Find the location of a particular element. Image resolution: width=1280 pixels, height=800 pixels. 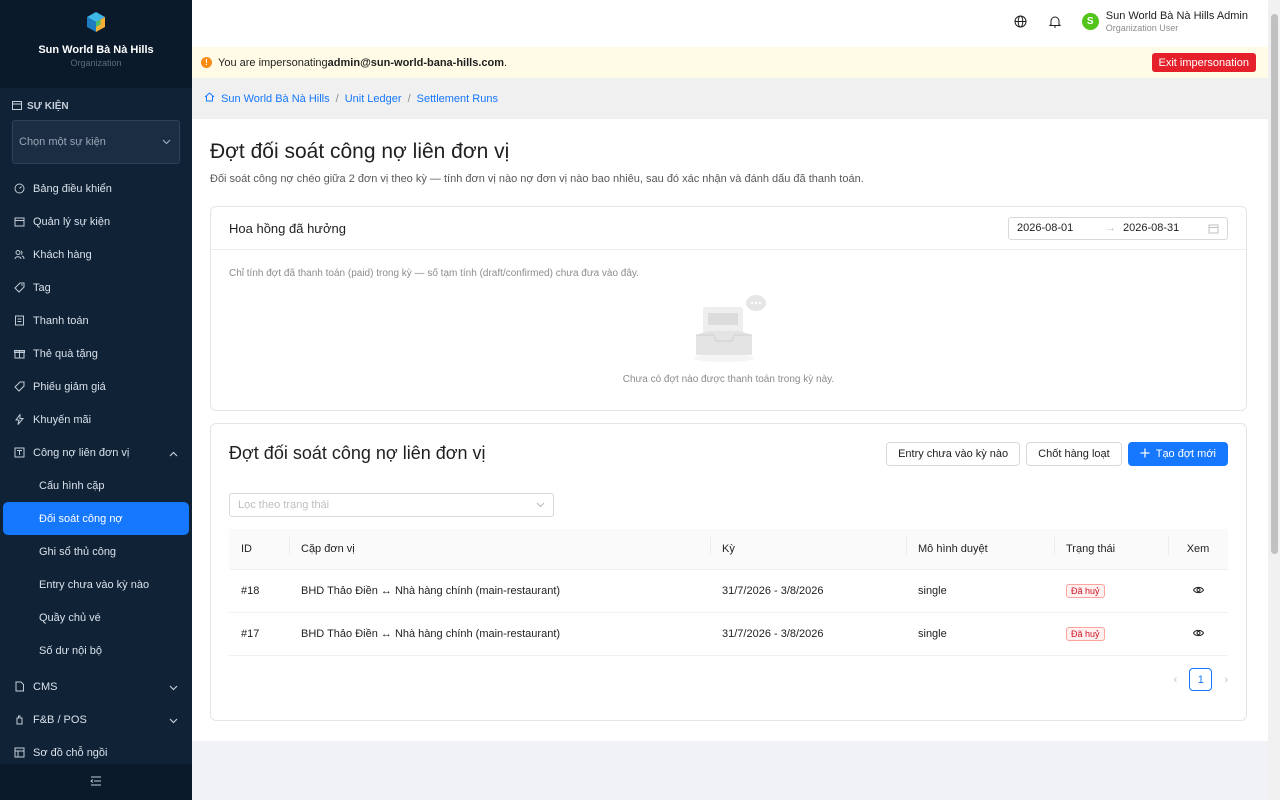

cell-id: #18 is located at coordinates (250, 591).